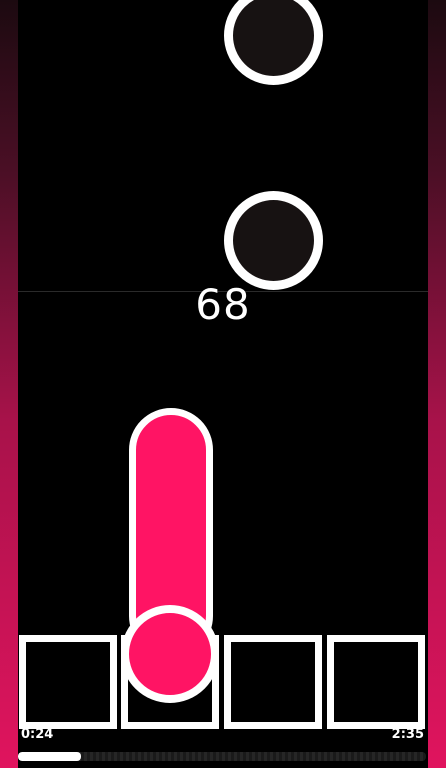  I want to click on hold-note-head, so click(170, 654).